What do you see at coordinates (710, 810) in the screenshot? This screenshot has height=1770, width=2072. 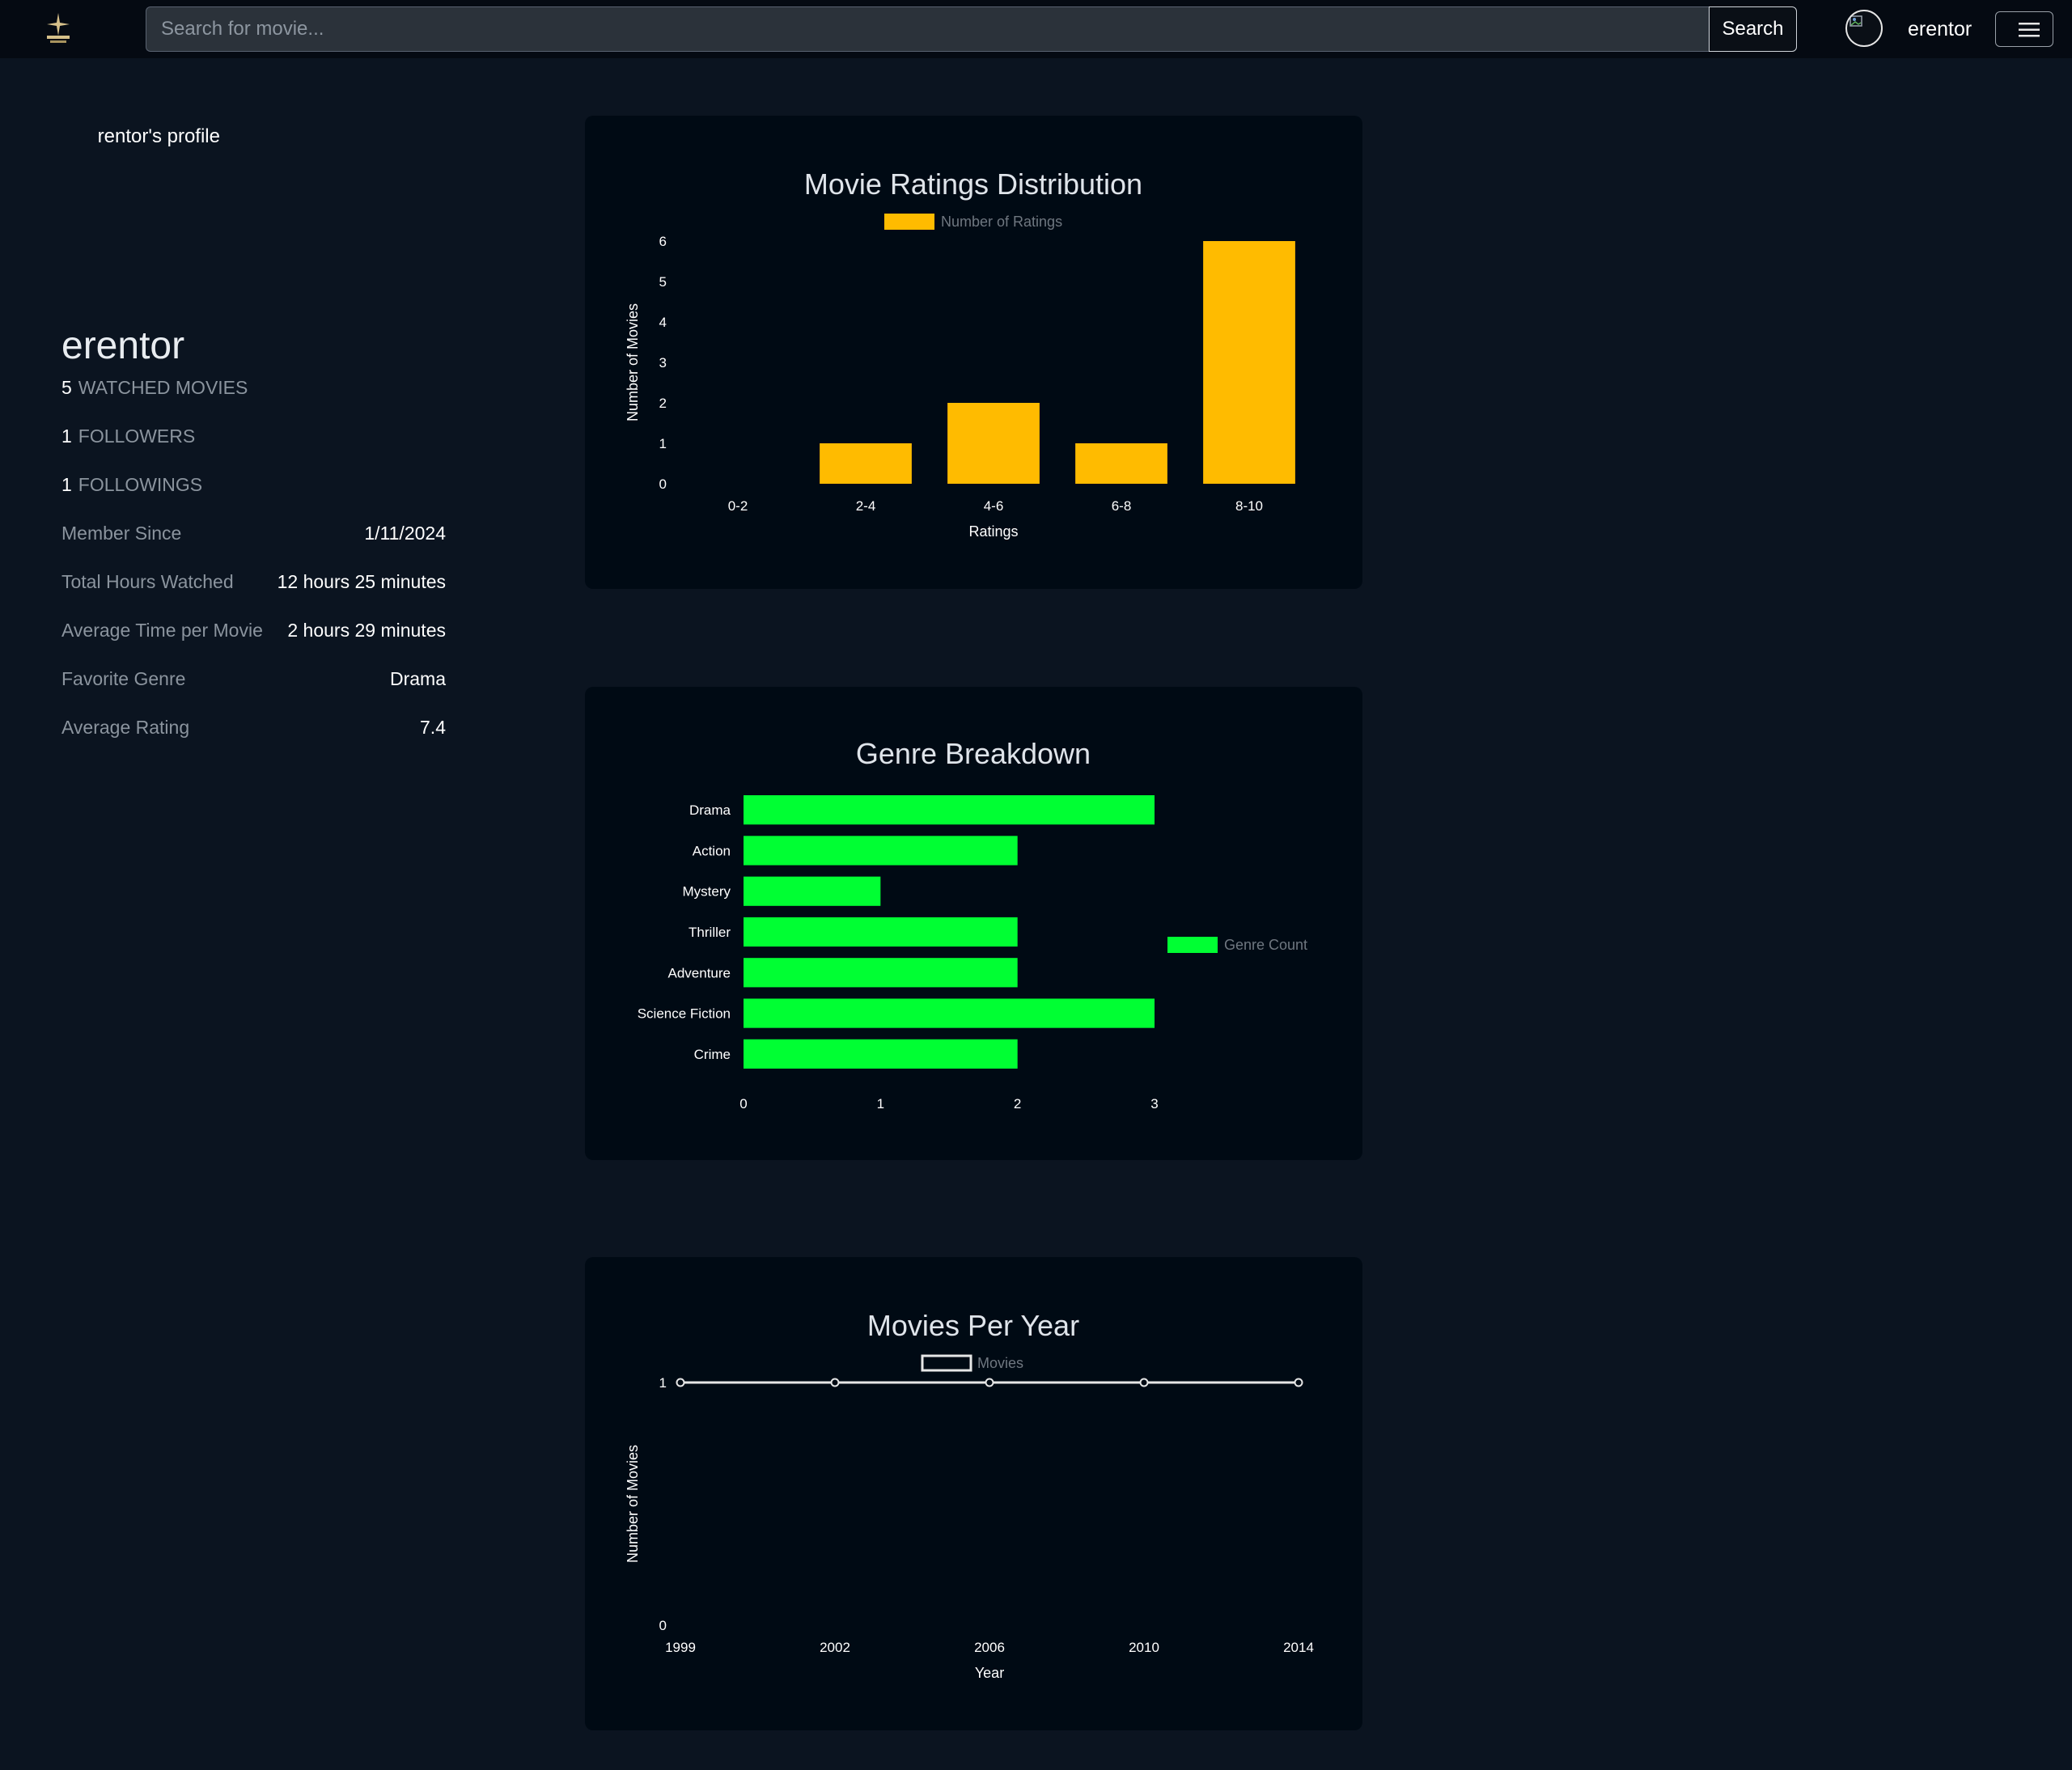 I see `y-tick-label: Drama` at bounding box center [710, 810].